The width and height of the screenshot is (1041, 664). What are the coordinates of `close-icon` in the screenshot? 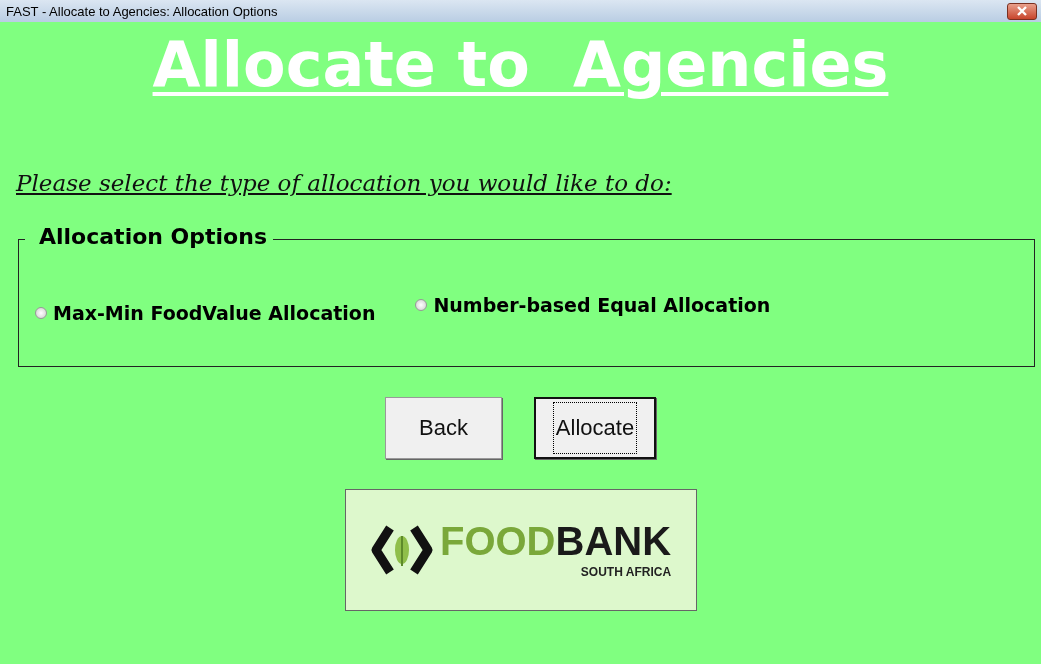 It's located at (1022, 11).